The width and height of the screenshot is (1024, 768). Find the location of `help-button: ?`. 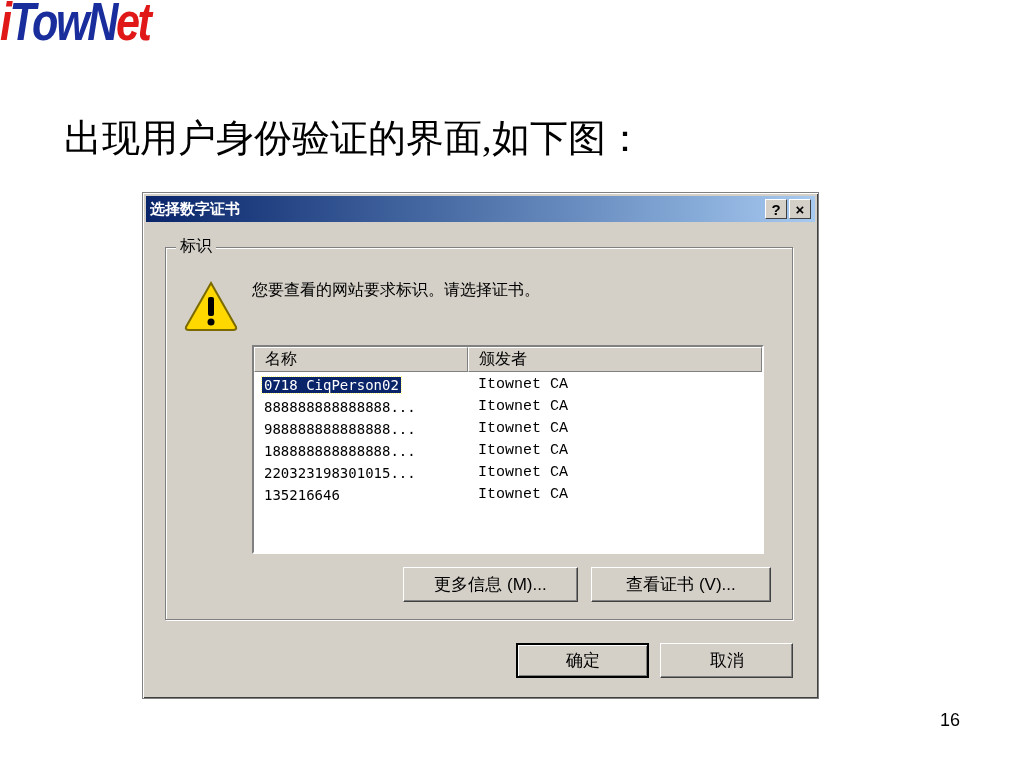

help-button: ? is located at coordinates (776, 209).